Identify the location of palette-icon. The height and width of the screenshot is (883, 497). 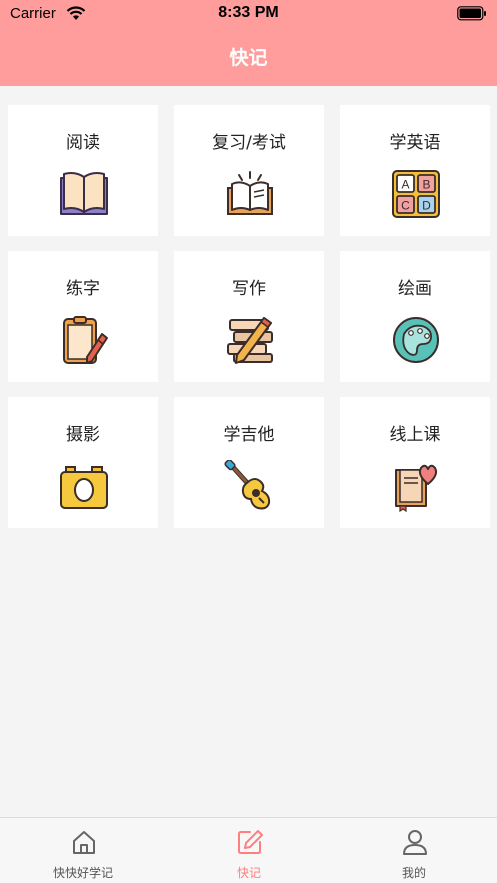
(416, 340).